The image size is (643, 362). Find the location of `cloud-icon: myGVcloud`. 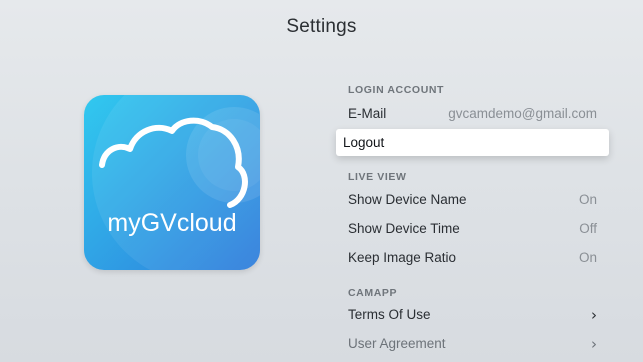

cloud-icon: myGVcloud is located at coordinates (172, 182).